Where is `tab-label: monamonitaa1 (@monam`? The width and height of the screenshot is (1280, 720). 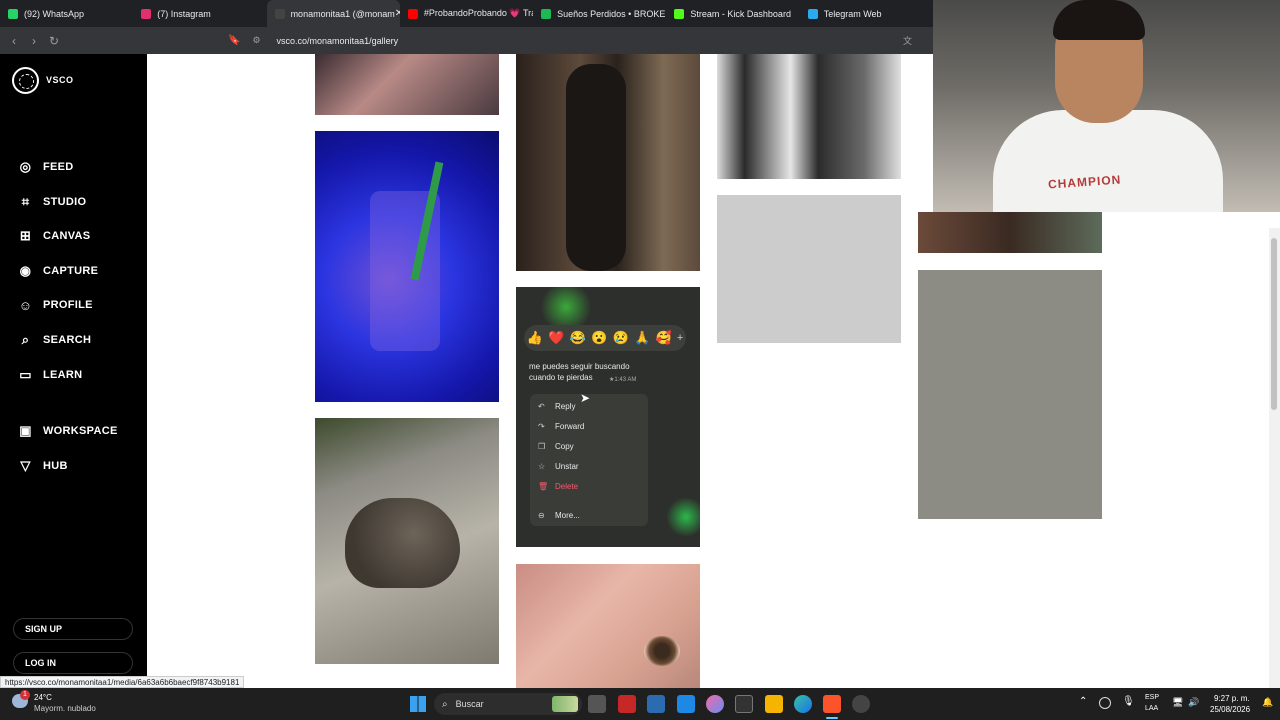
tab-label: monamonitaa1 (@monam is located at coordinates (342, 13).